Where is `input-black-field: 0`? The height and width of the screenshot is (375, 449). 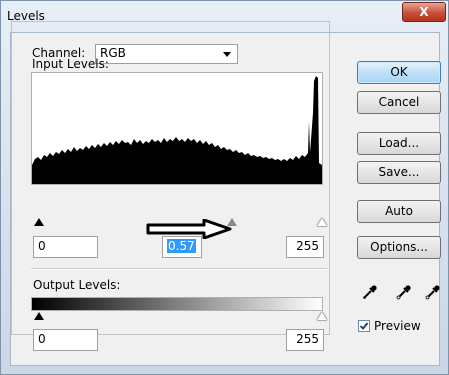 input-black-field: 0 is located at coordinates (65, 247).